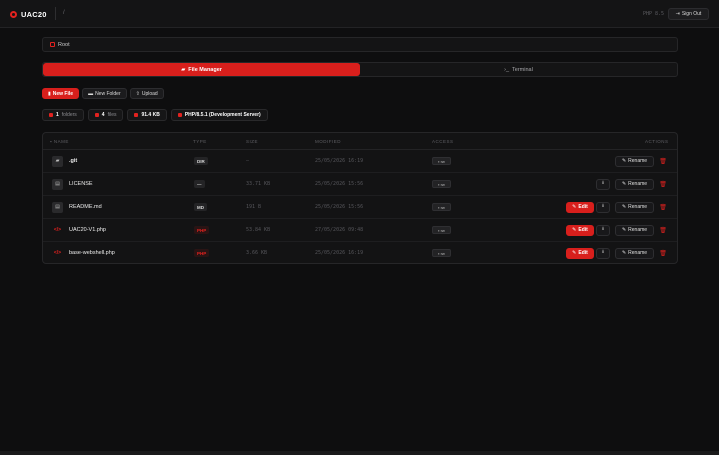 This screenshot has width=719, height=455. What do you see at coordinates (69, 115) in the screenshot?
I see `folders-label: folders` at bounding box center [69, 115].